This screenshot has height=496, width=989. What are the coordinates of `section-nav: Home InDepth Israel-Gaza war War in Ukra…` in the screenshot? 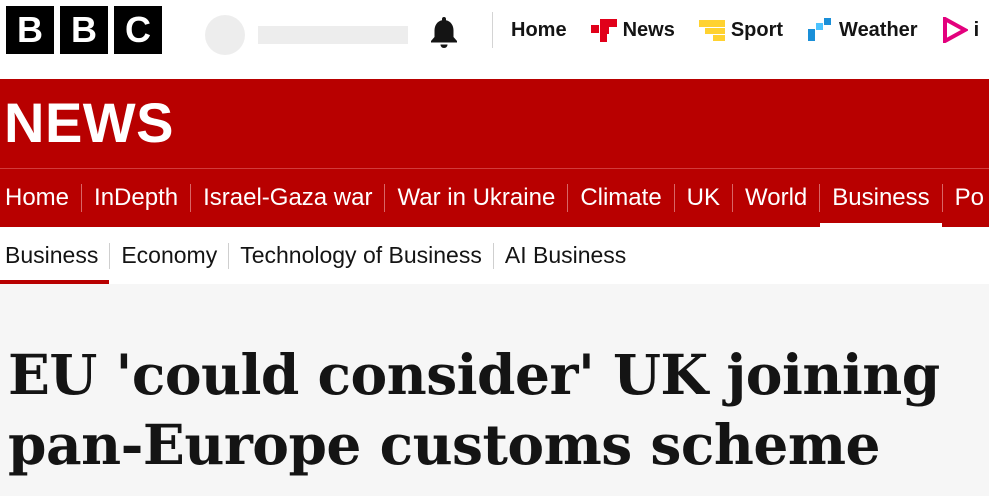 It's located at (494, 198).